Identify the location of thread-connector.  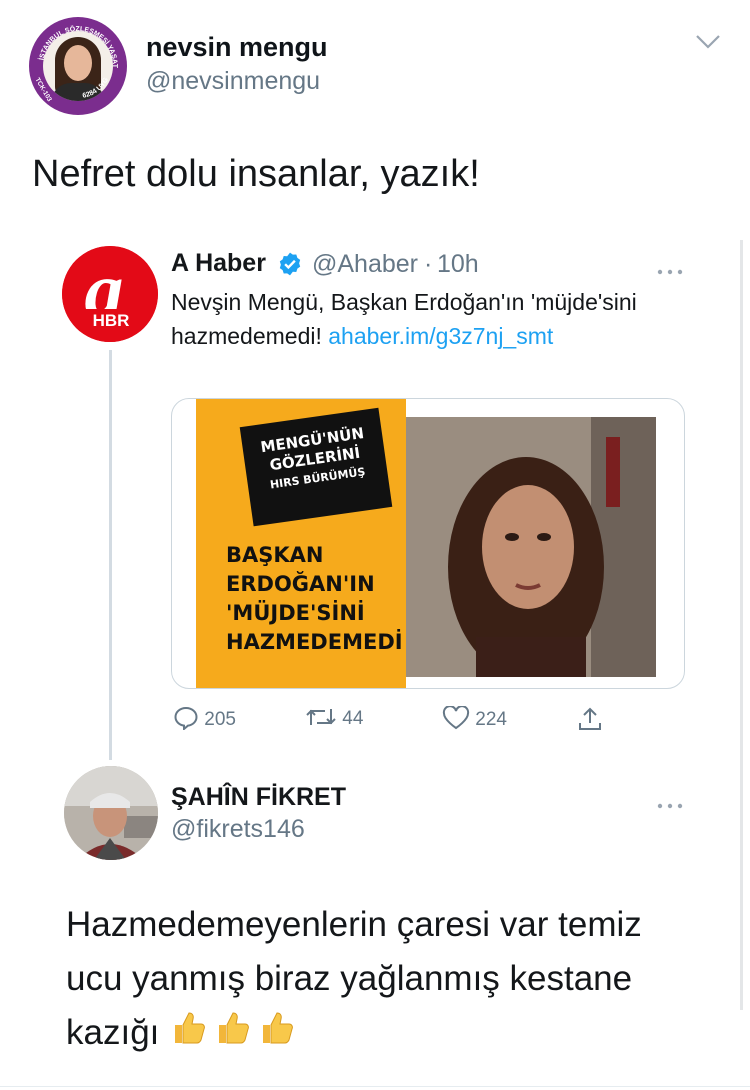
(110, 555).